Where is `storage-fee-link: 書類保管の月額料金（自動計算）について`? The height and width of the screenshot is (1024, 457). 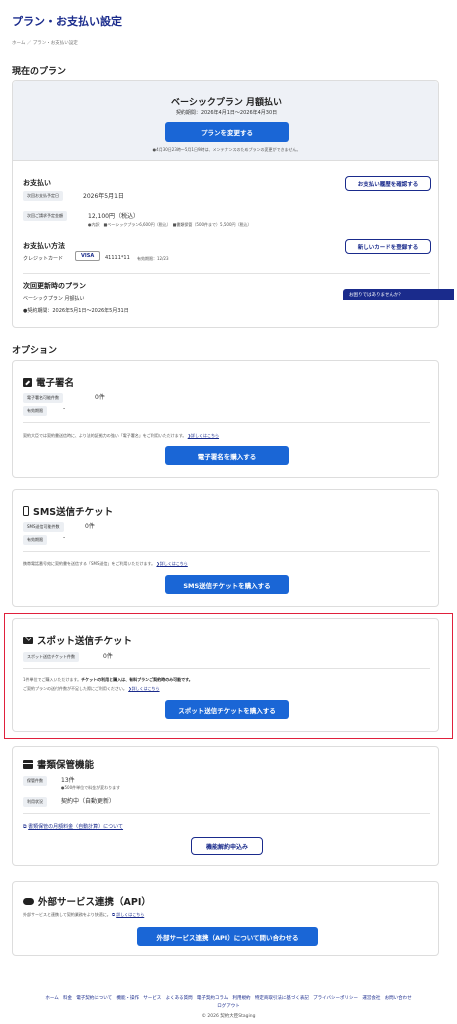
storage-fee-link: 書類保管の月額料金（自動計算）について is located at coordinates (75, 827).